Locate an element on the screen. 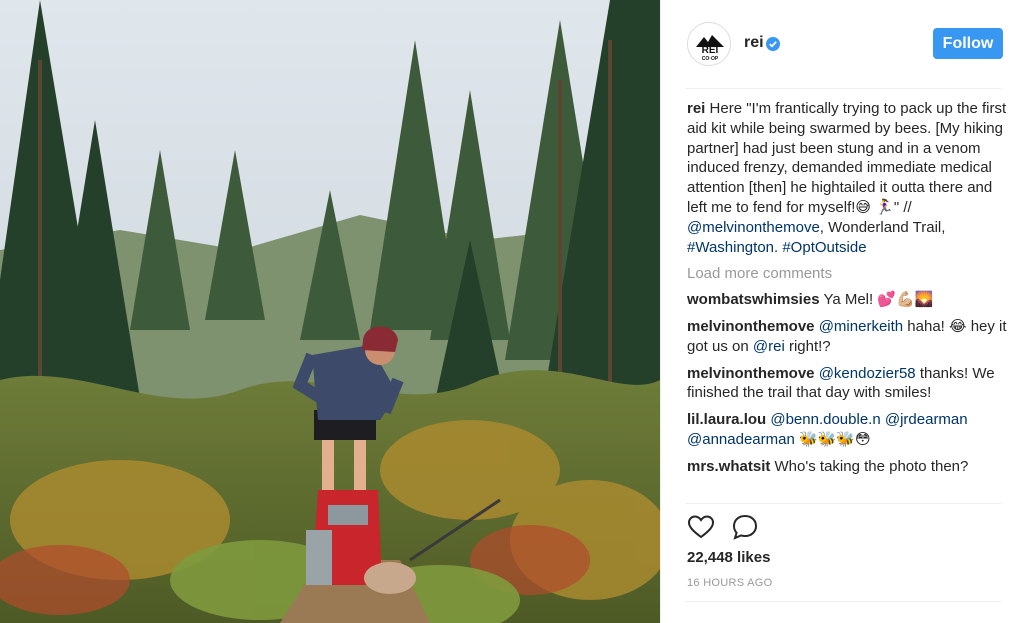 The width and height of the screenshot is (1024, 623). comment-item: wombatswhimsies Ya Mel! 💕💪🏼🌄 is located at coordinates (847, 300).